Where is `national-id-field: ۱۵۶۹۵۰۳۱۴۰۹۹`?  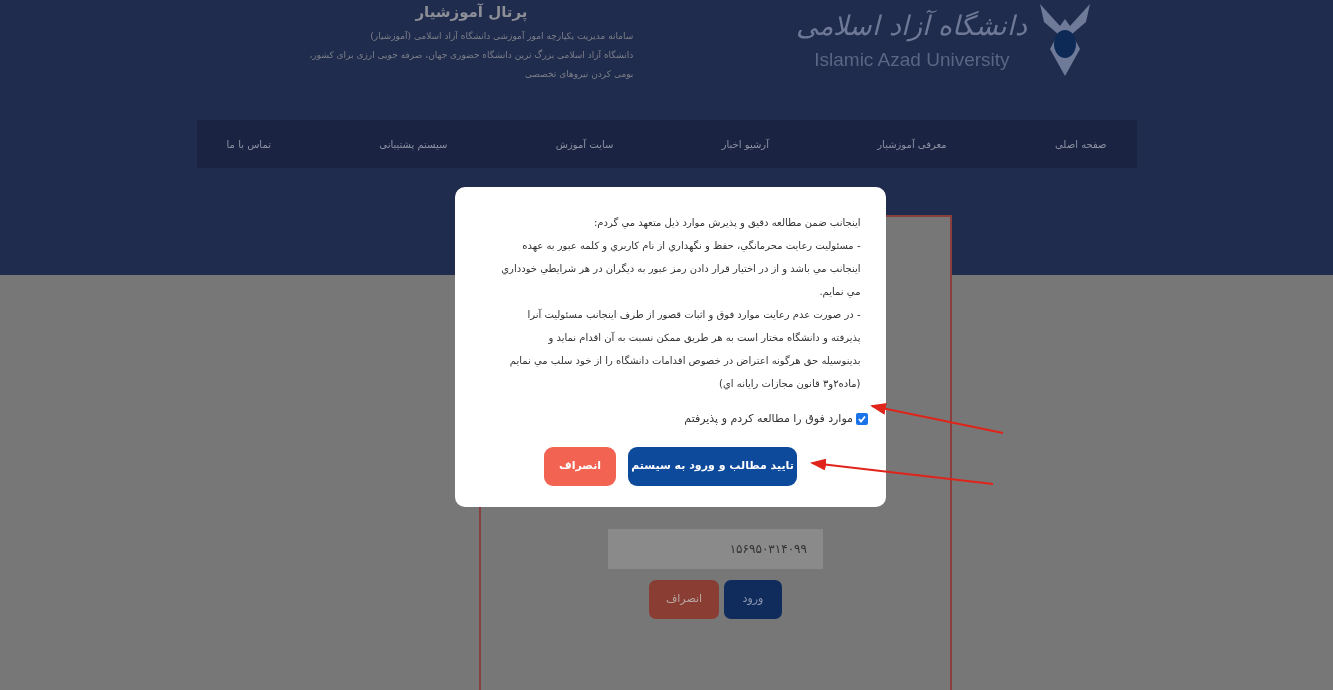
national-id-field: ۱۵۶۹۵۰۳۱۴۰۹۹ is located at coordinates (715, 549).